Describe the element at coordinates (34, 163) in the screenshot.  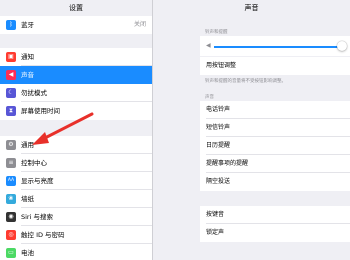
I see `sidebar-item-label: 控制中心` at that location.